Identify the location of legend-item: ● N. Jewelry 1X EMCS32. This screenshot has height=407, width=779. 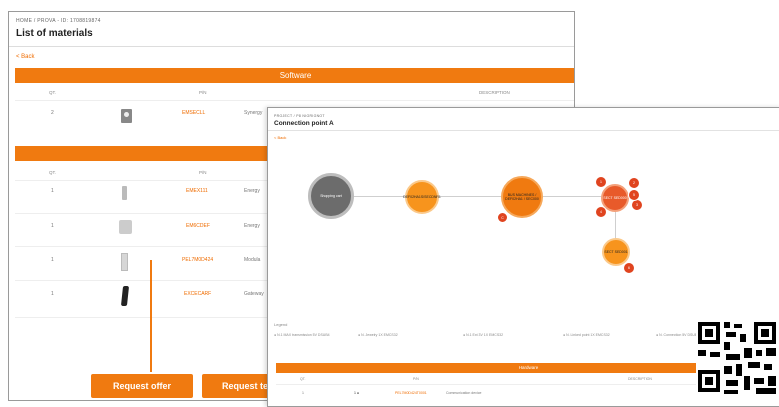
(378, 335).